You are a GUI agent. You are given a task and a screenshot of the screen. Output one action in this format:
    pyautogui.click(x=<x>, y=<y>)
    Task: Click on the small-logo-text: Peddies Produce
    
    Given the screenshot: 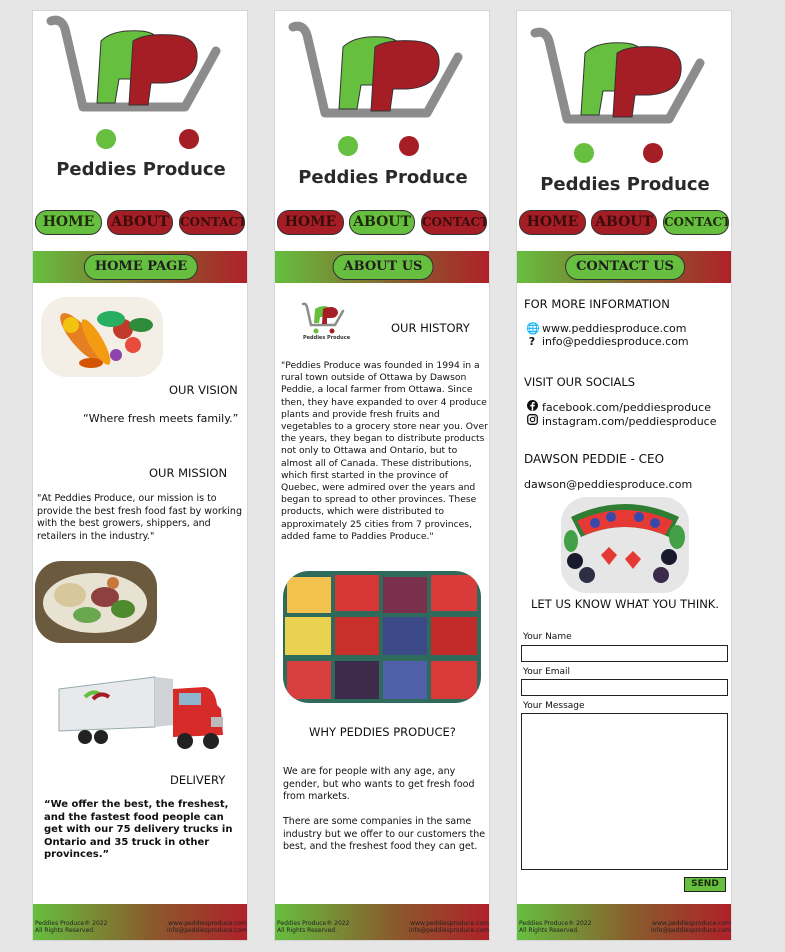 What is the action you would take?
    pyautogui.click(x=327, y=338)
    